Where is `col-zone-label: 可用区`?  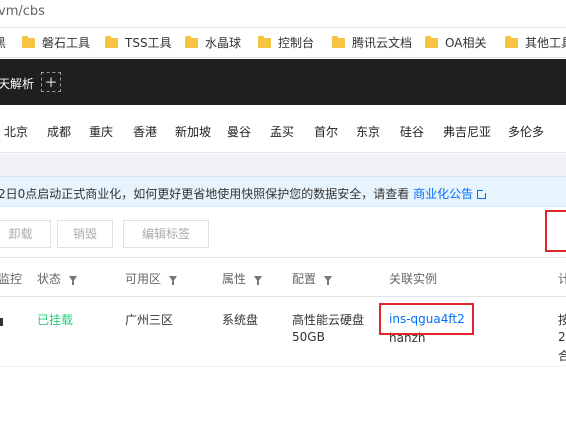
col-zone-label: 可用区 is located at coordinates (143, 279).